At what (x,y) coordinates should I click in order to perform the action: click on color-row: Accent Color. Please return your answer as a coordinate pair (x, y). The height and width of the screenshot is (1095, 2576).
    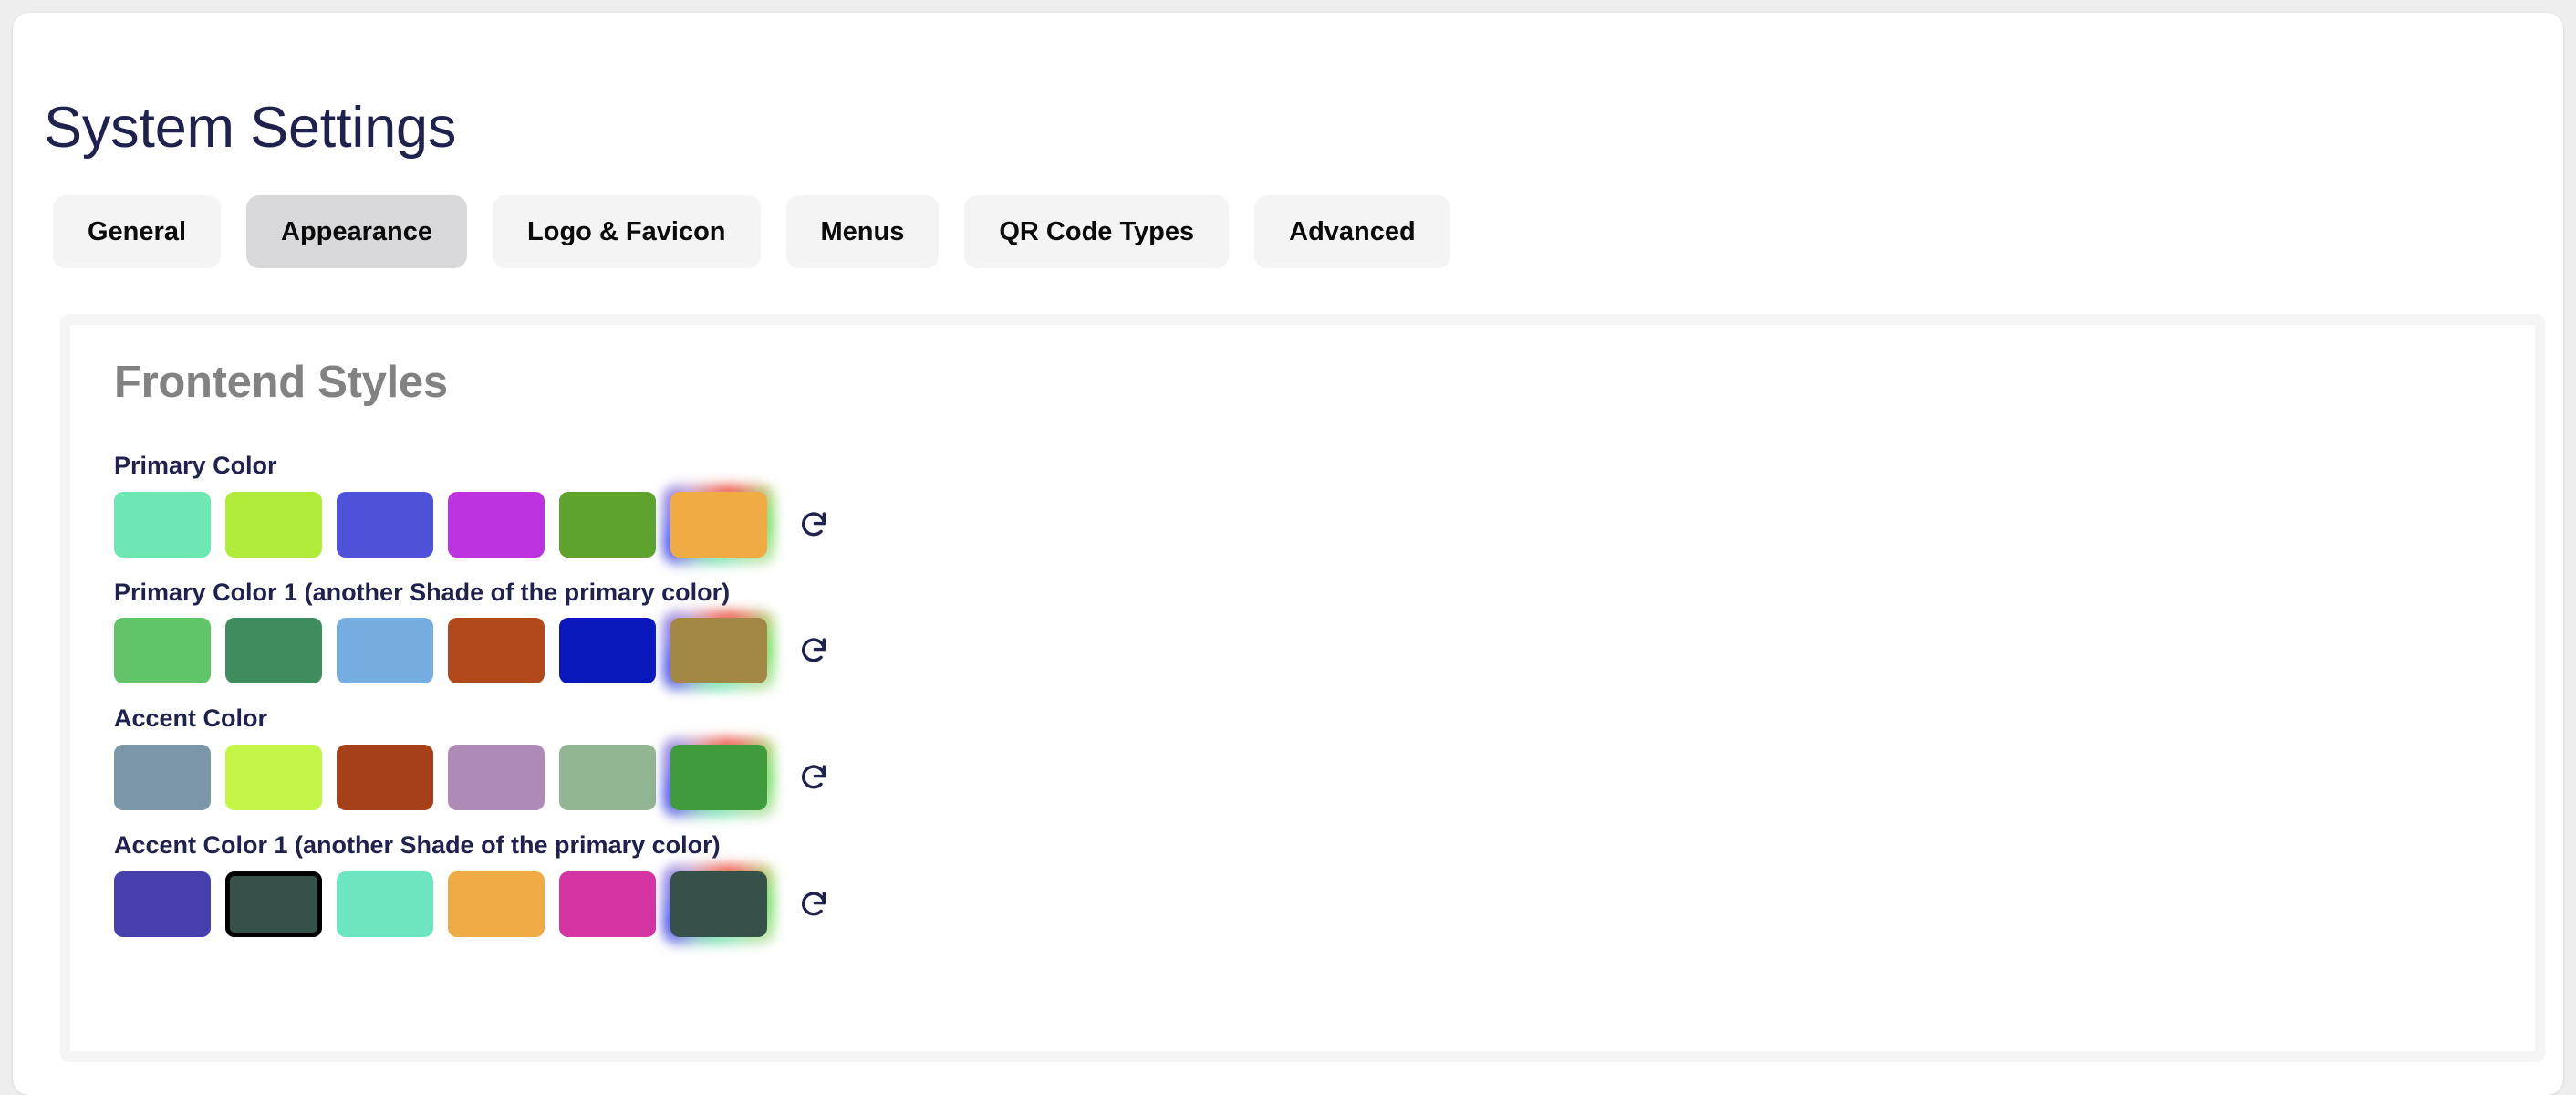
    Looking at the image, I should click on (1300, 761).